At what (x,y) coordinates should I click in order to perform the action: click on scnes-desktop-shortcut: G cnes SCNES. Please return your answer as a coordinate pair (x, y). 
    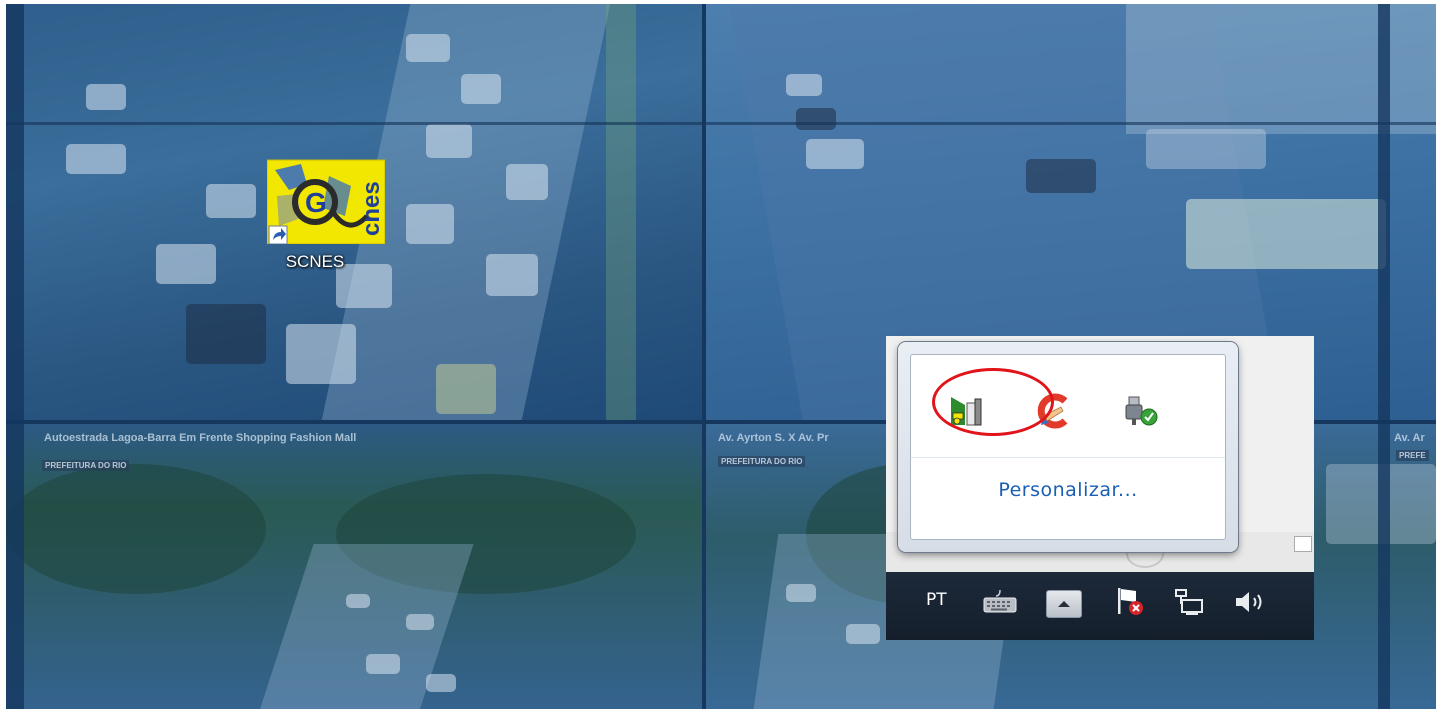
    Looking at the image, I should click on (323, 214).